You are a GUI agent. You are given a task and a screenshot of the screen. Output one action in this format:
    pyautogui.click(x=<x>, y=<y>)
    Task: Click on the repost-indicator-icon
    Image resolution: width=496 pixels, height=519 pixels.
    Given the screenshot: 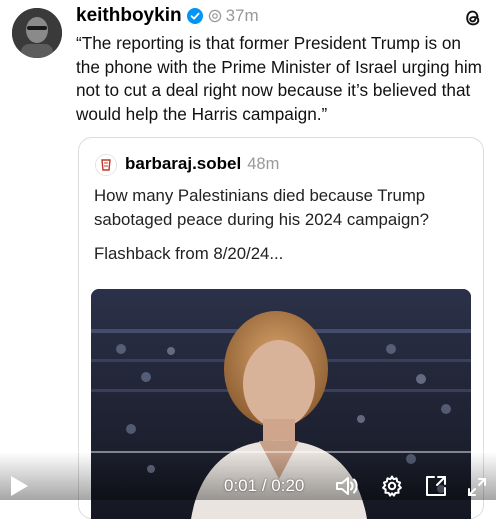 What is the action you would take?
    pyautogui.click(x=215, y=16)
    